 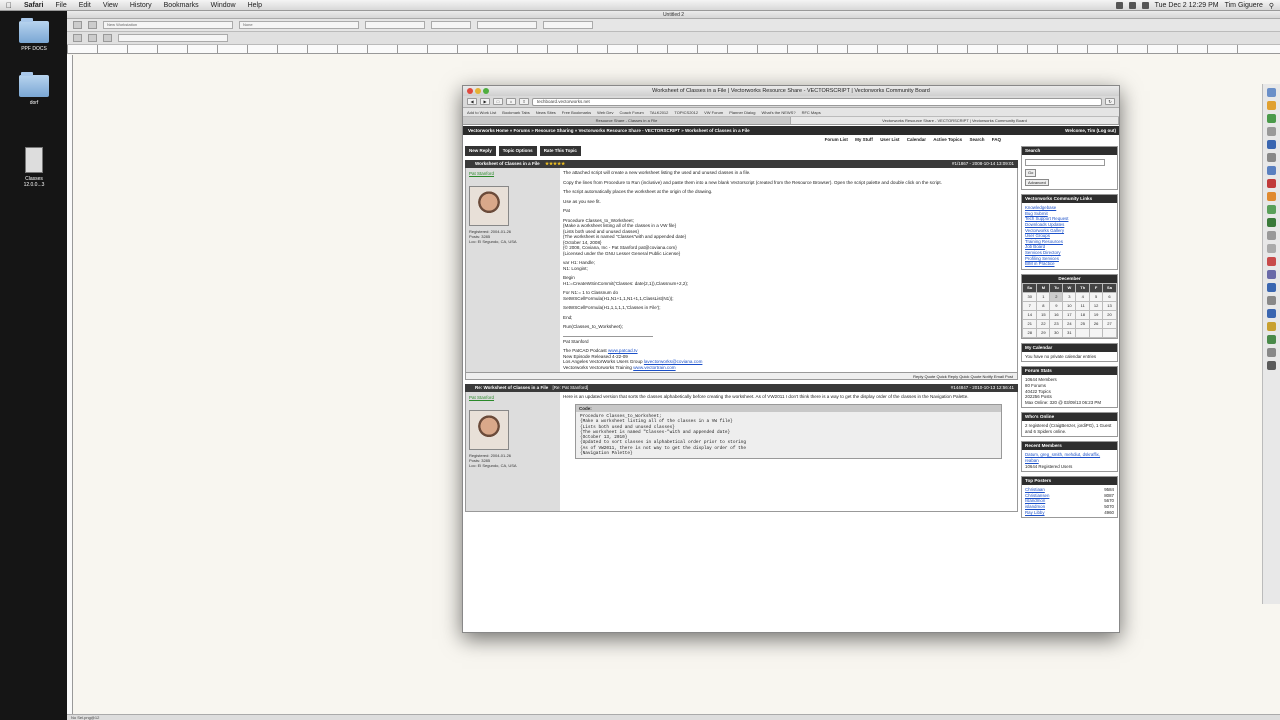 I want to click on close-button, so click(x=470, y=91).